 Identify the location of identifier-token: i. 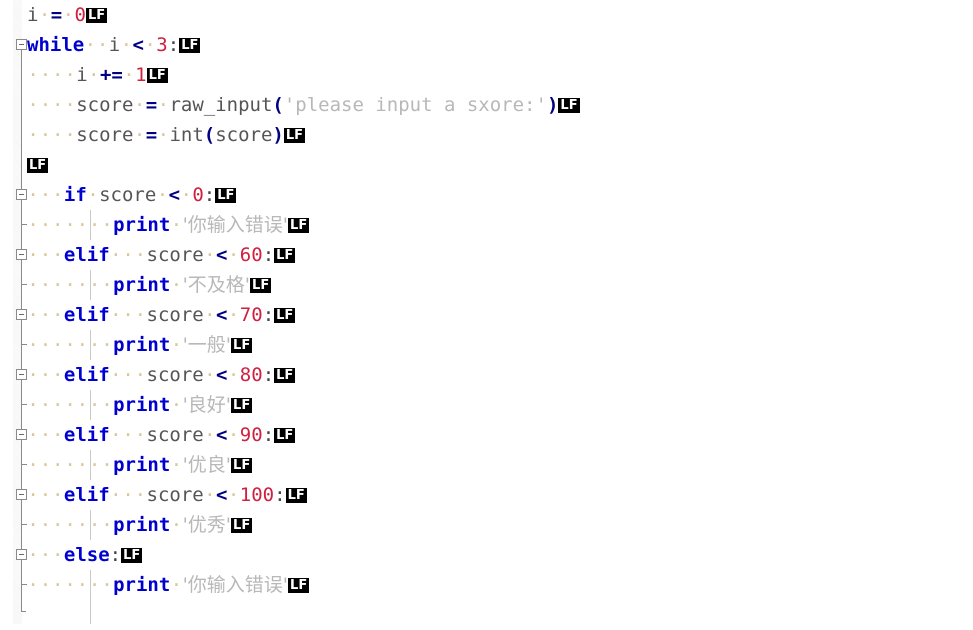
(114, 45).